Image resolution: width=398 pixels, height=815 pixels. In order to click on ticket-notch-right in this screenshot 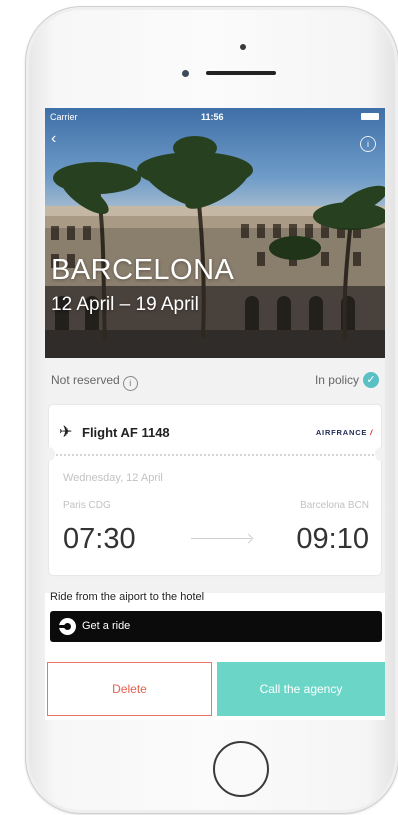, I will do `click(380, 454)`.